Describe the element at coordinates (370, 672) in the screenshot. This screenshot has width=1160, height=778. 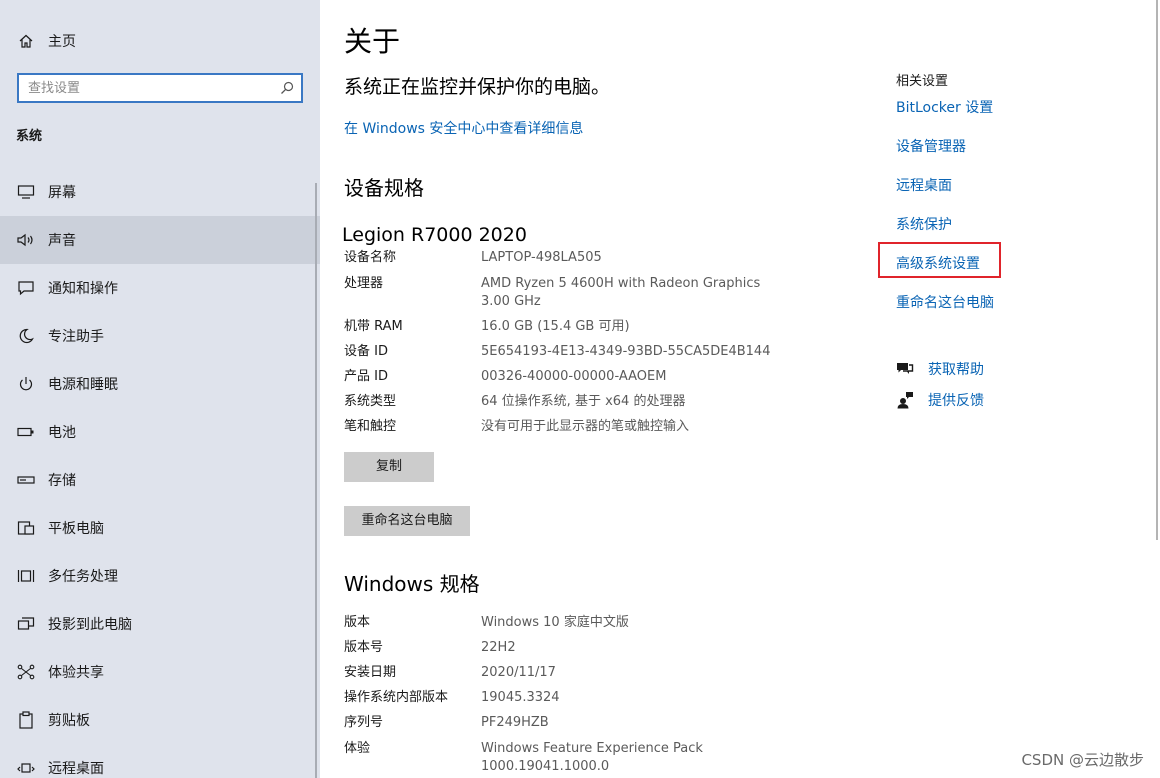
I see `spec-key: 安装日期` at that location.